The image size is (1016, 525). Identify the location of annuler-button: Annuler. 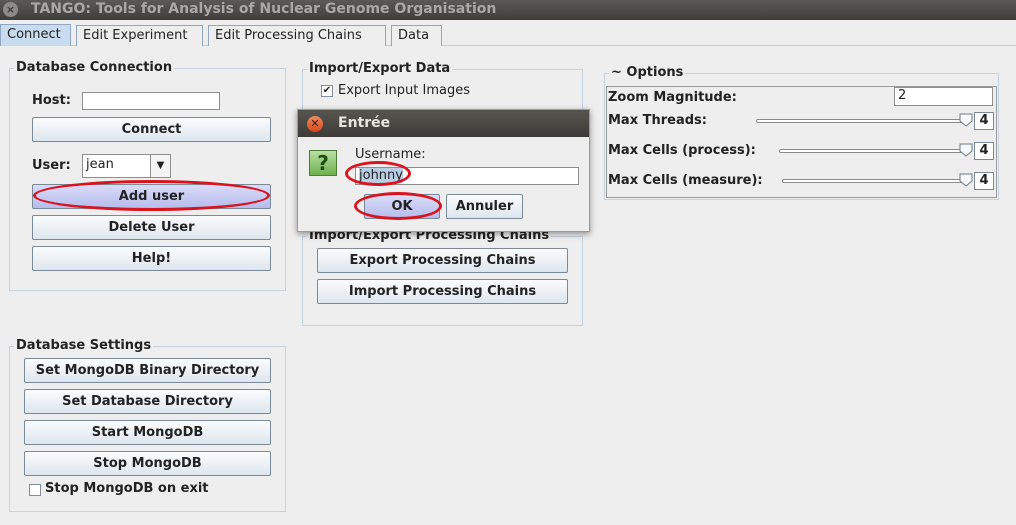
(484, 206).